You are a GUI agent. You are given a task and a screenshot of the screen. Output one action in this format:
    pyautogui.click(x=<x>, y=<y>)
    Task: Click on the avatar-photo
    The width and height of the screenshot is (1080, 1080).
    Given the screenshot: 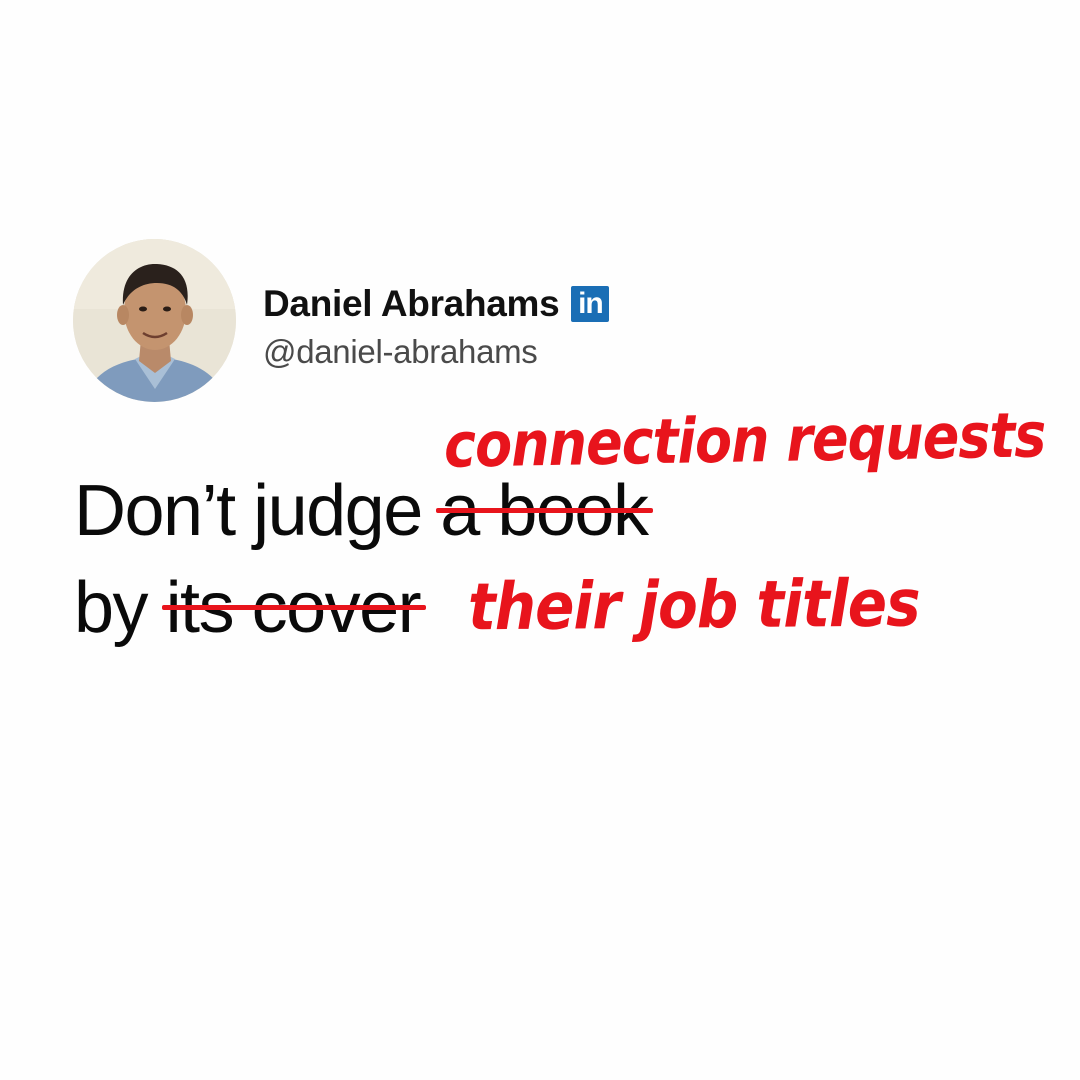 What is the action you would take?
    pyautogui.click(x=154, y=320)
    